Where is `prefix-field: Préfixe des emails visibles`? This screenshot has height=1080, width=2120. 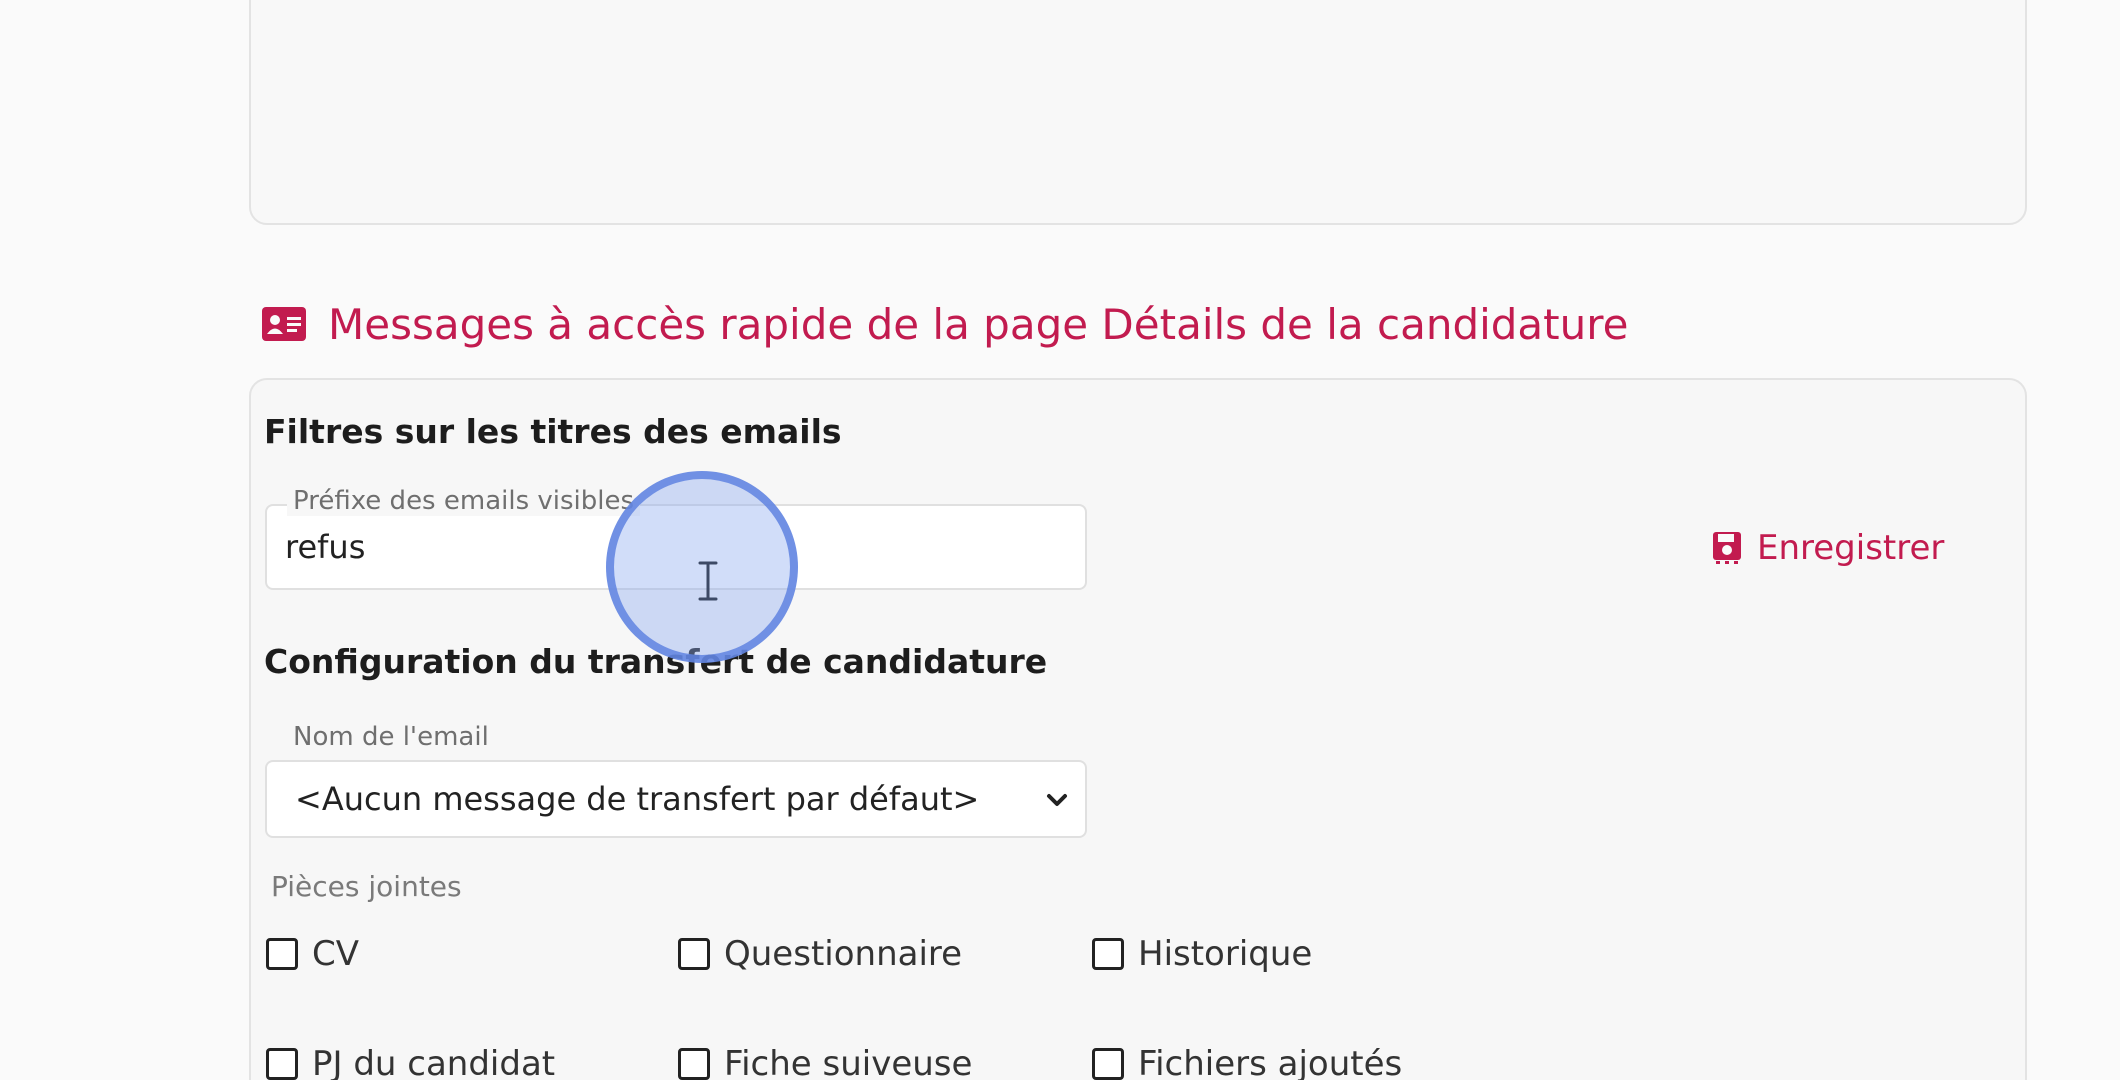 prefix-field: Préfixe des emails visibles is located at coordinates (676, 538).